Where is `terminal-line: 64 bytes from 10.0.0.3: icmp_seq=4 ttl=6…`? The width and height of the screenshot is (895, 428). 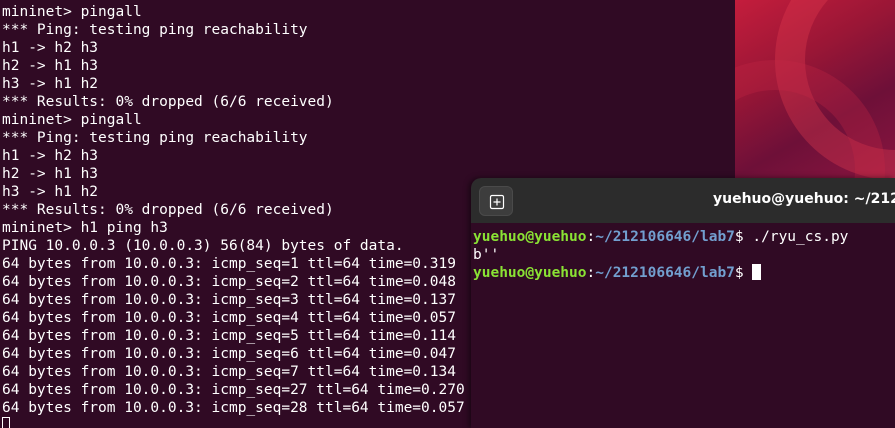
terminal-line: 64 bytes from 10.0.0.3: icmp_seq=4 ttl=6… is located at coordinates (229, 318).